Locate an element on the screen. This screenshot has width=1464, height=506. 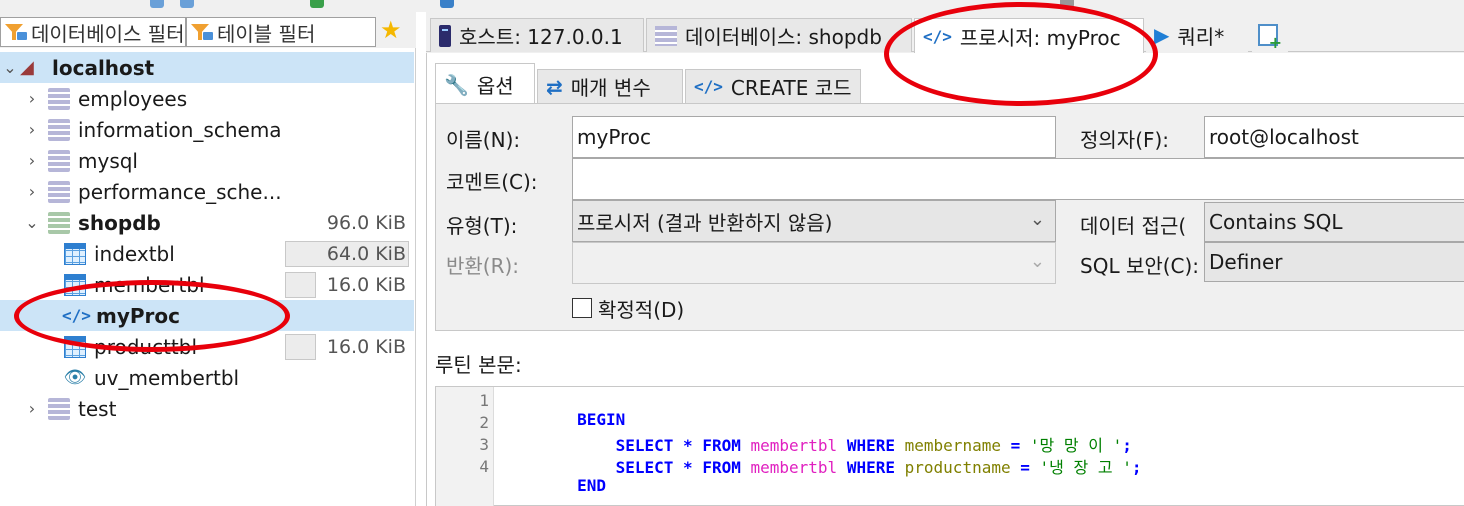
tab-procedure: </> 프로시저: myProc is located at coordinates (1029, 35).